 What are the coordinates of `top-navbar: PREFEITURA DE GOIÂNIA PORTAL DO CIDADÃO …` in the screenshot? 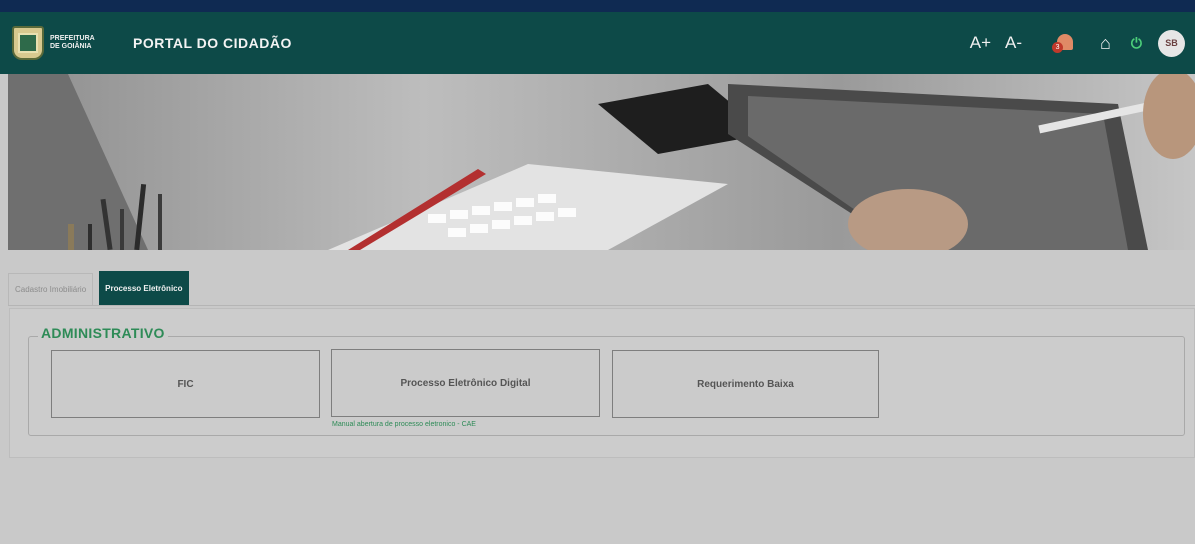 It's located at (597, 43).